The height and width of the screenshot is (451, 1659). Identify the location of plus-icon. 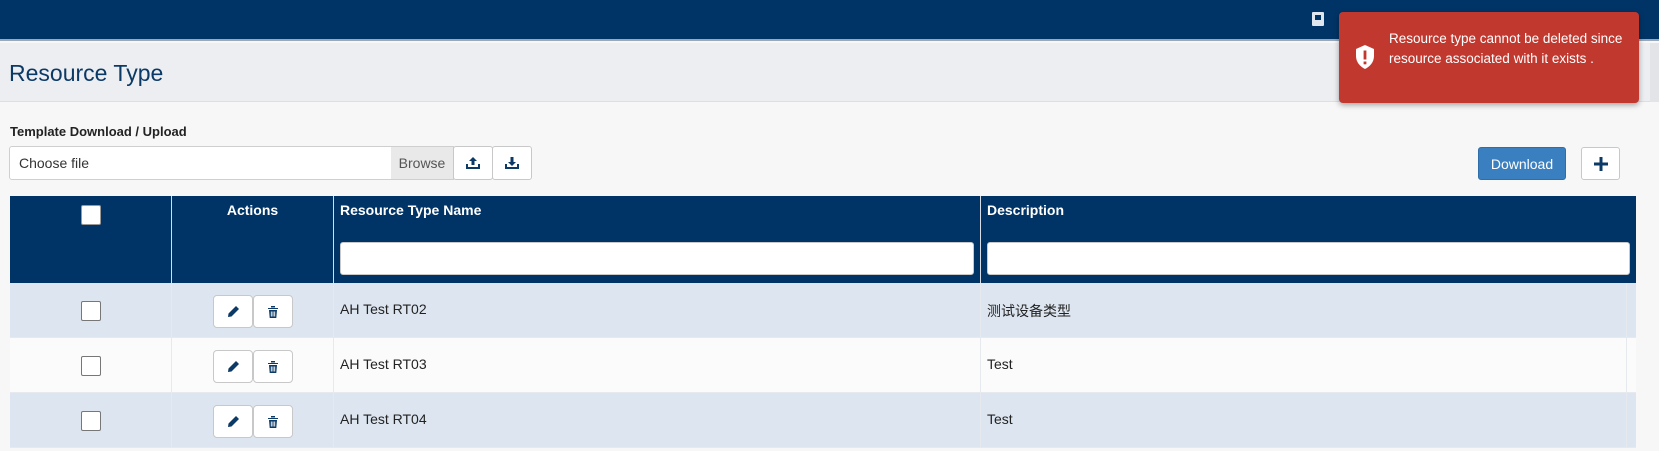
(1600, 163).